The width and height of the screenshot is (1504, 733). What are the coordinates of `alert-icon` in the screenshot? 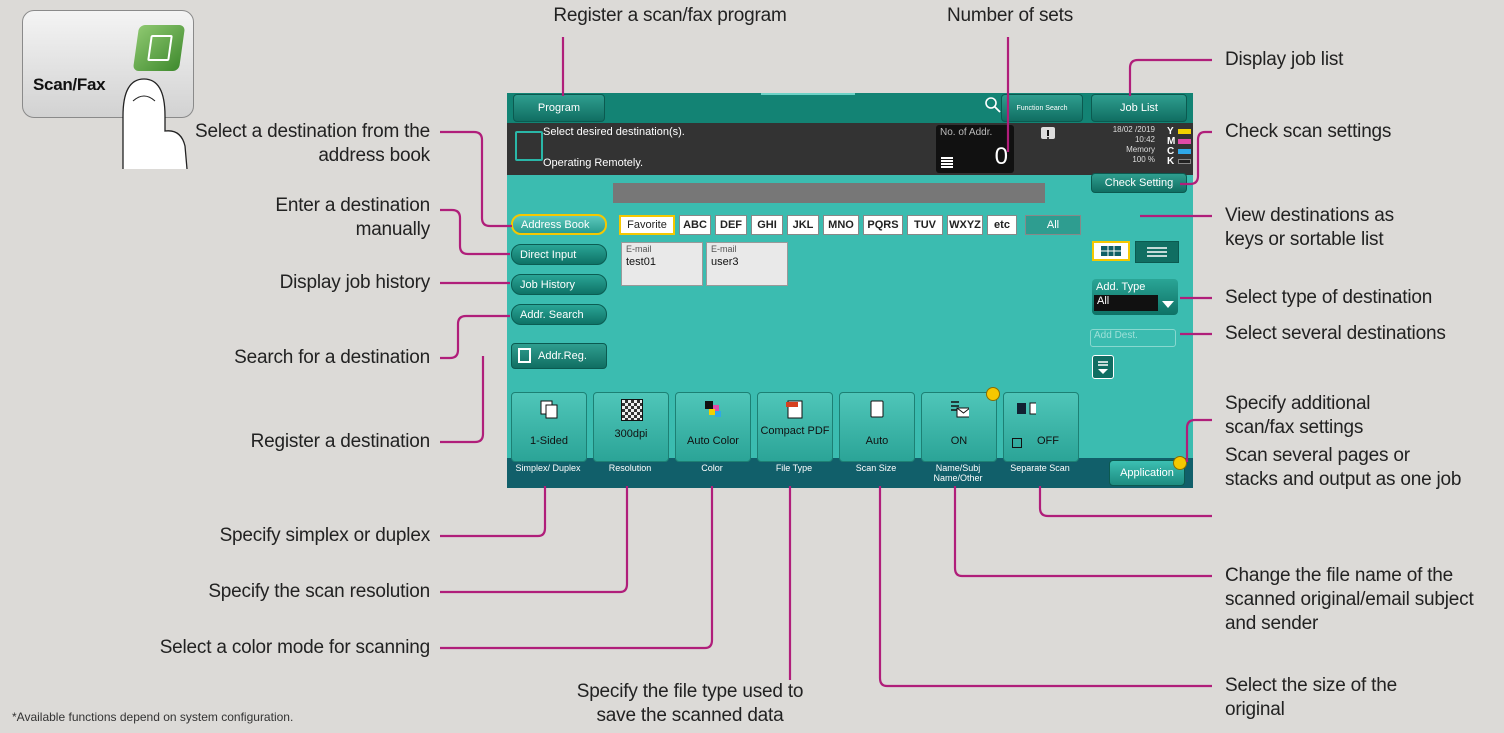 It's located at (1048, 133).